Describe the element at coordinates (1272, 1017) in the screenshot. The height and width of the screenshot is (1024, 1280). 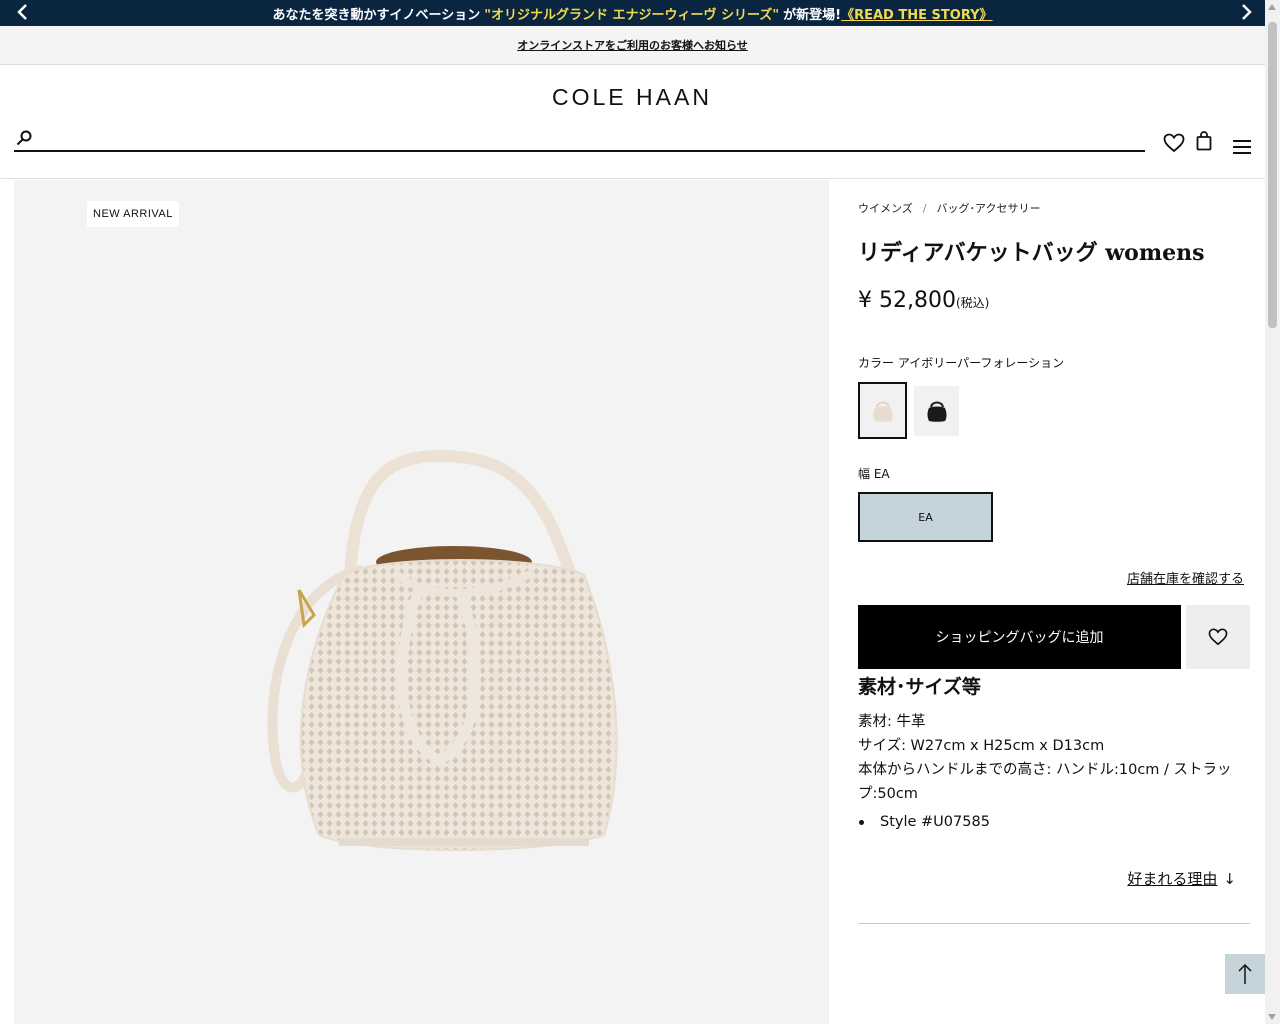
I see `scroll-down-arrow` at that location.